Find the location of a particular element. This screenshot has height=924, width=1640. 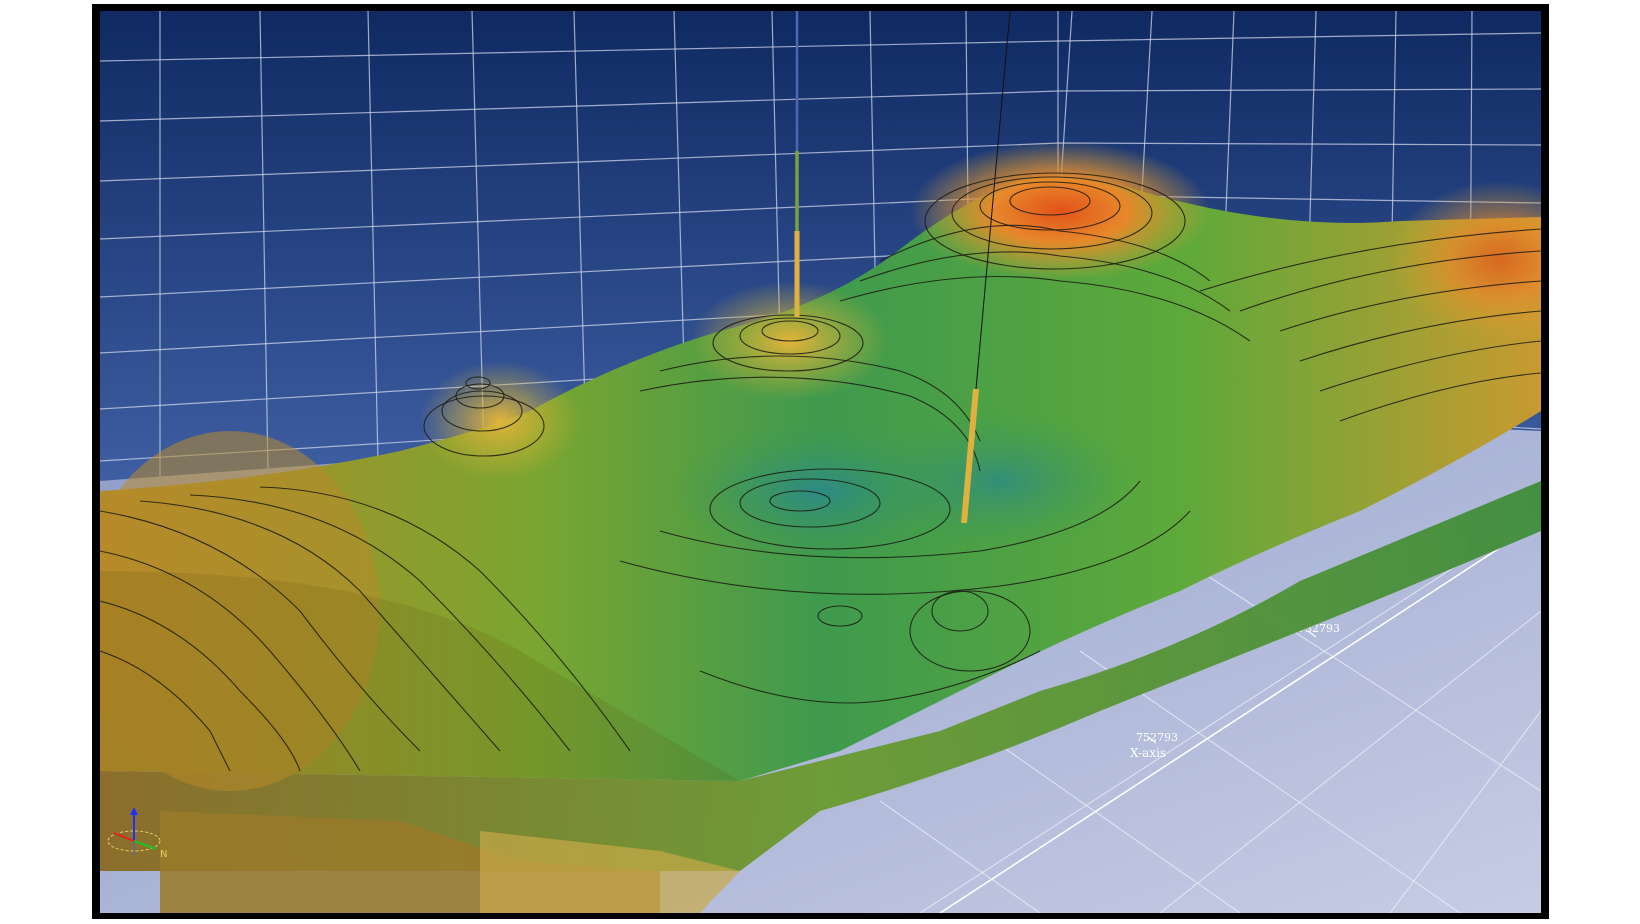

x-axis-title: X-axis is located at coordinates (1148, 753).